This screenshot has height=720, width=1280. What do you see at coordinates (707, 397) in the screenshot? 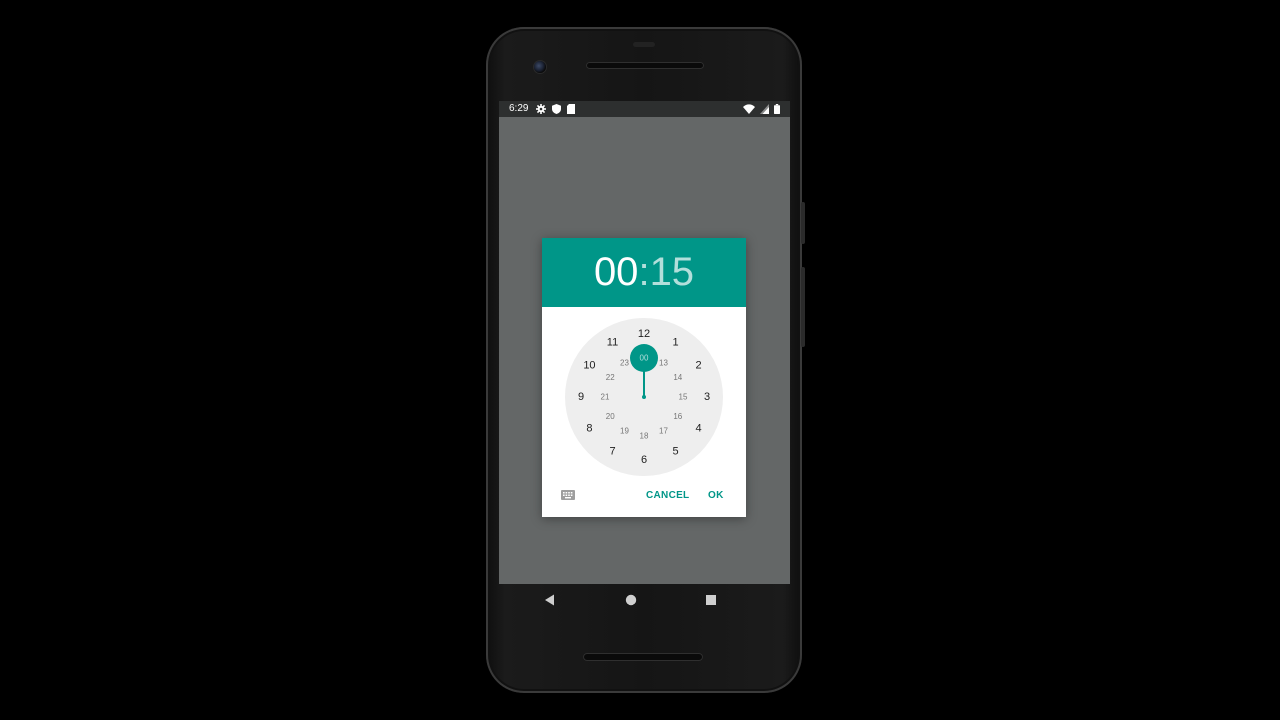
I see `clock-hour-3: 3` at bounding box center [707, 397].